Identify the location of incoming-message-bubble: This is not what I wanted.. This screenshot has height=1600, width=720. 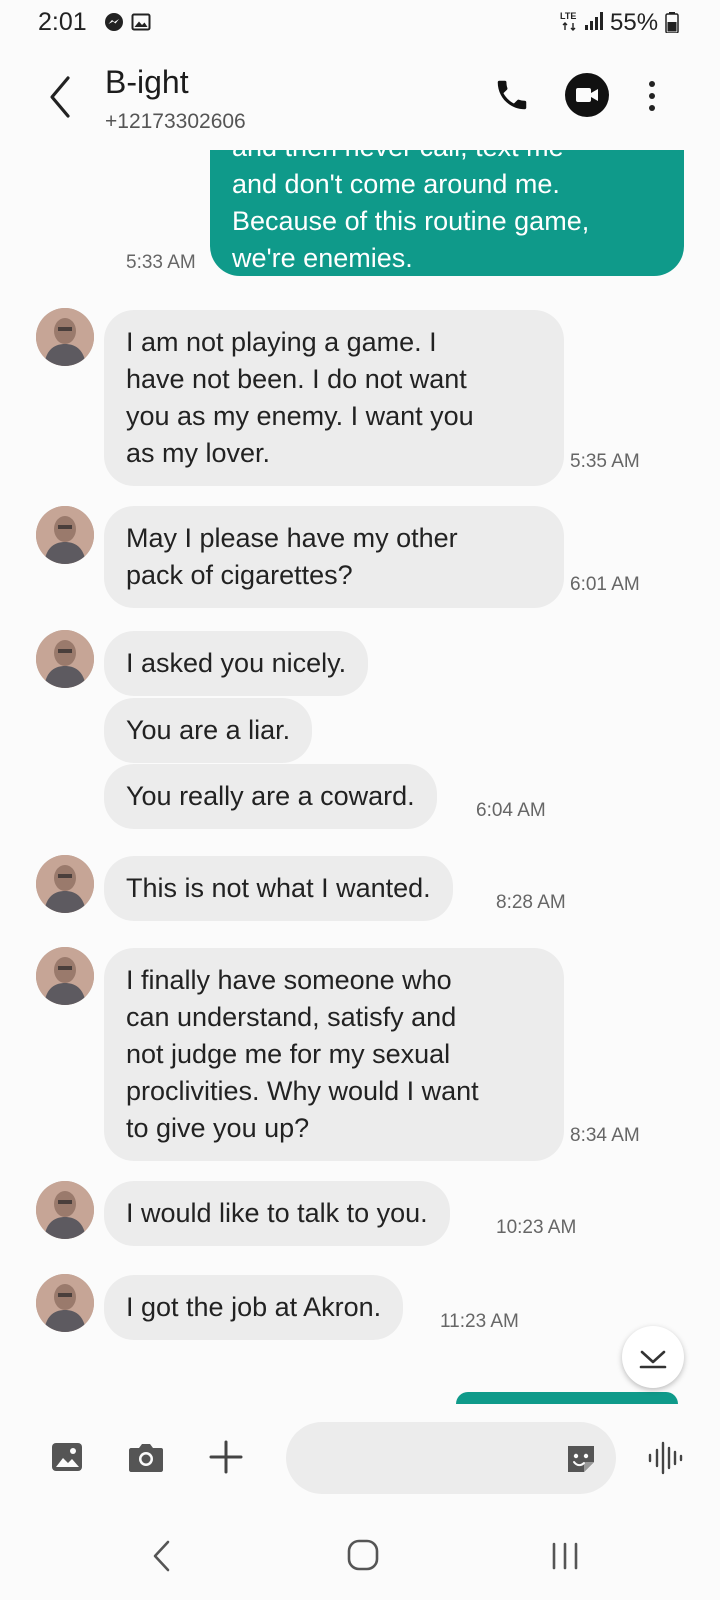
(278, 888).